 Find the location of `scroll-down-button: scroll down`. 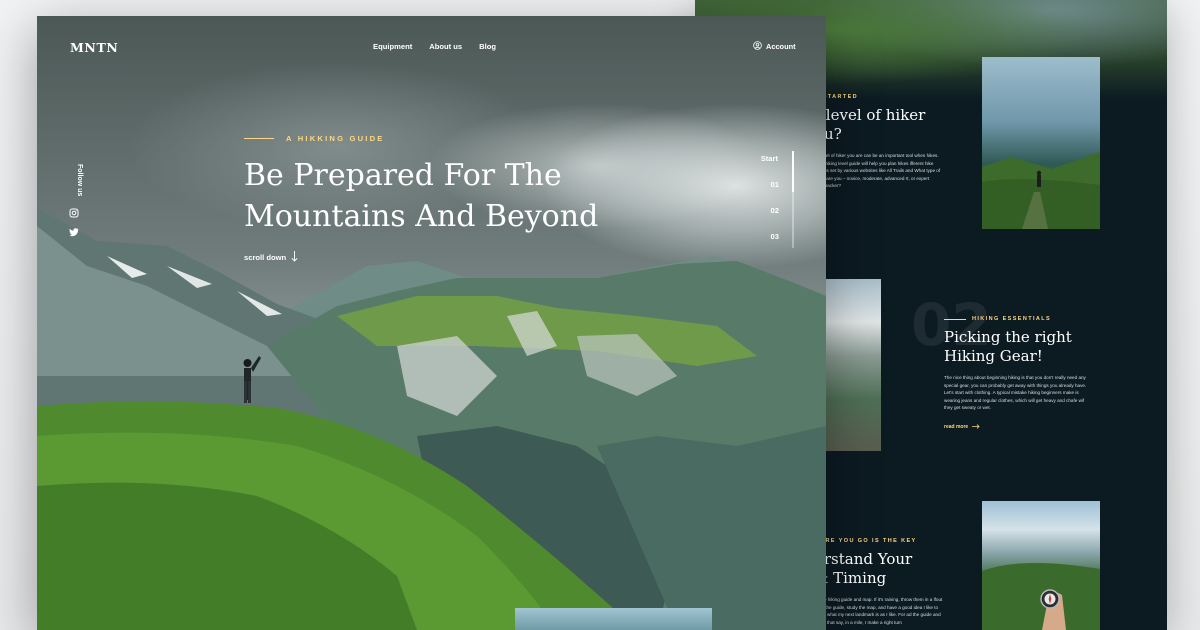

scroll-down-button: scroll down is located at coordinates (444, 257).